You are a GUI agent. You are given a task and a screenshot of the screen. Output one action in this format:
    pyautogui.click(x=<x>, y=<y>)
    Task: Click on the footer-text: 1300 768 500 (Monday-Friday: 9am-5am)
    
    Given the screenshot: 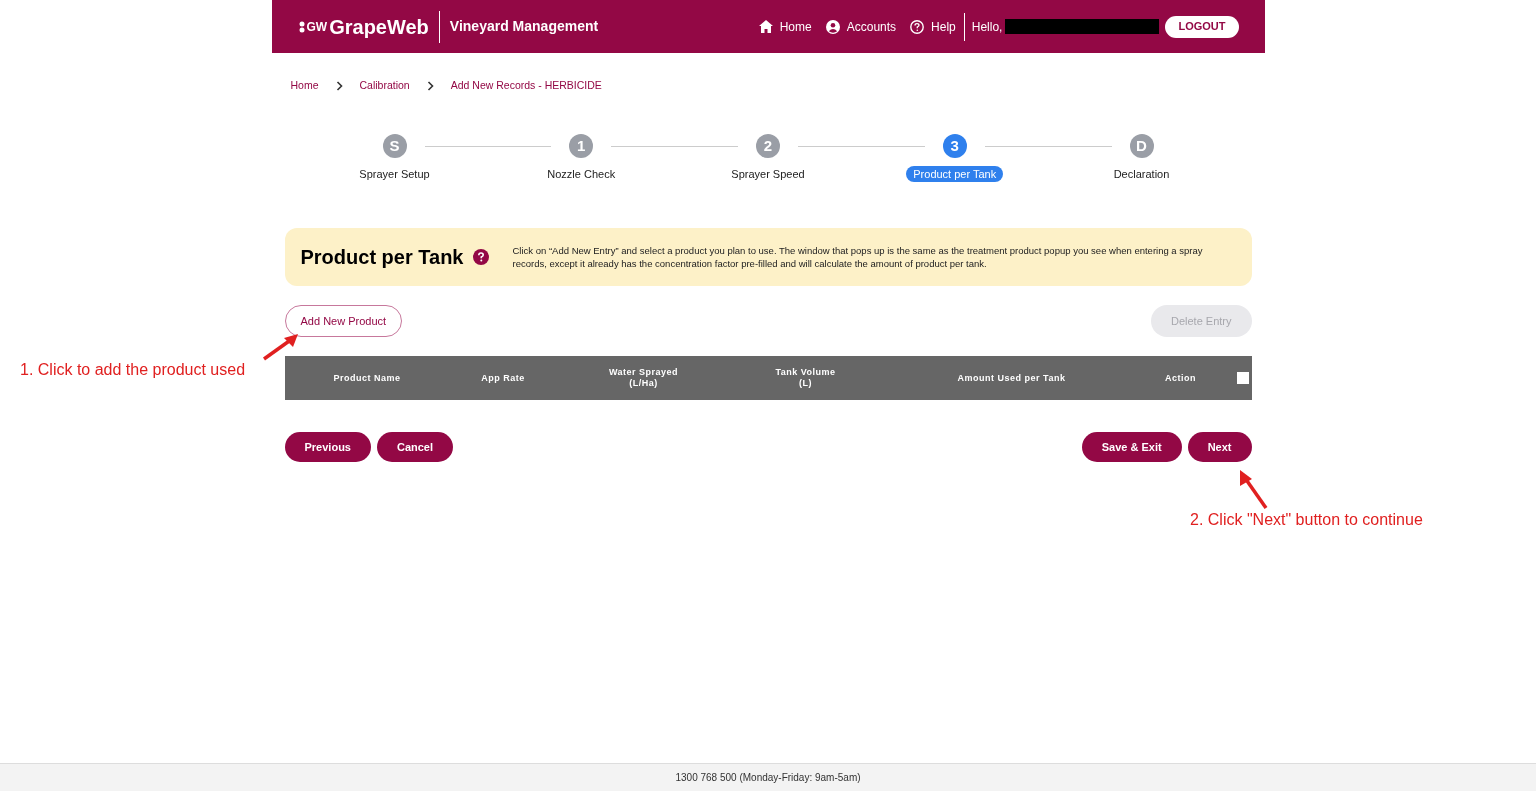 What is the action you would take?
    pyautogui.click(x=768, y=778)
    